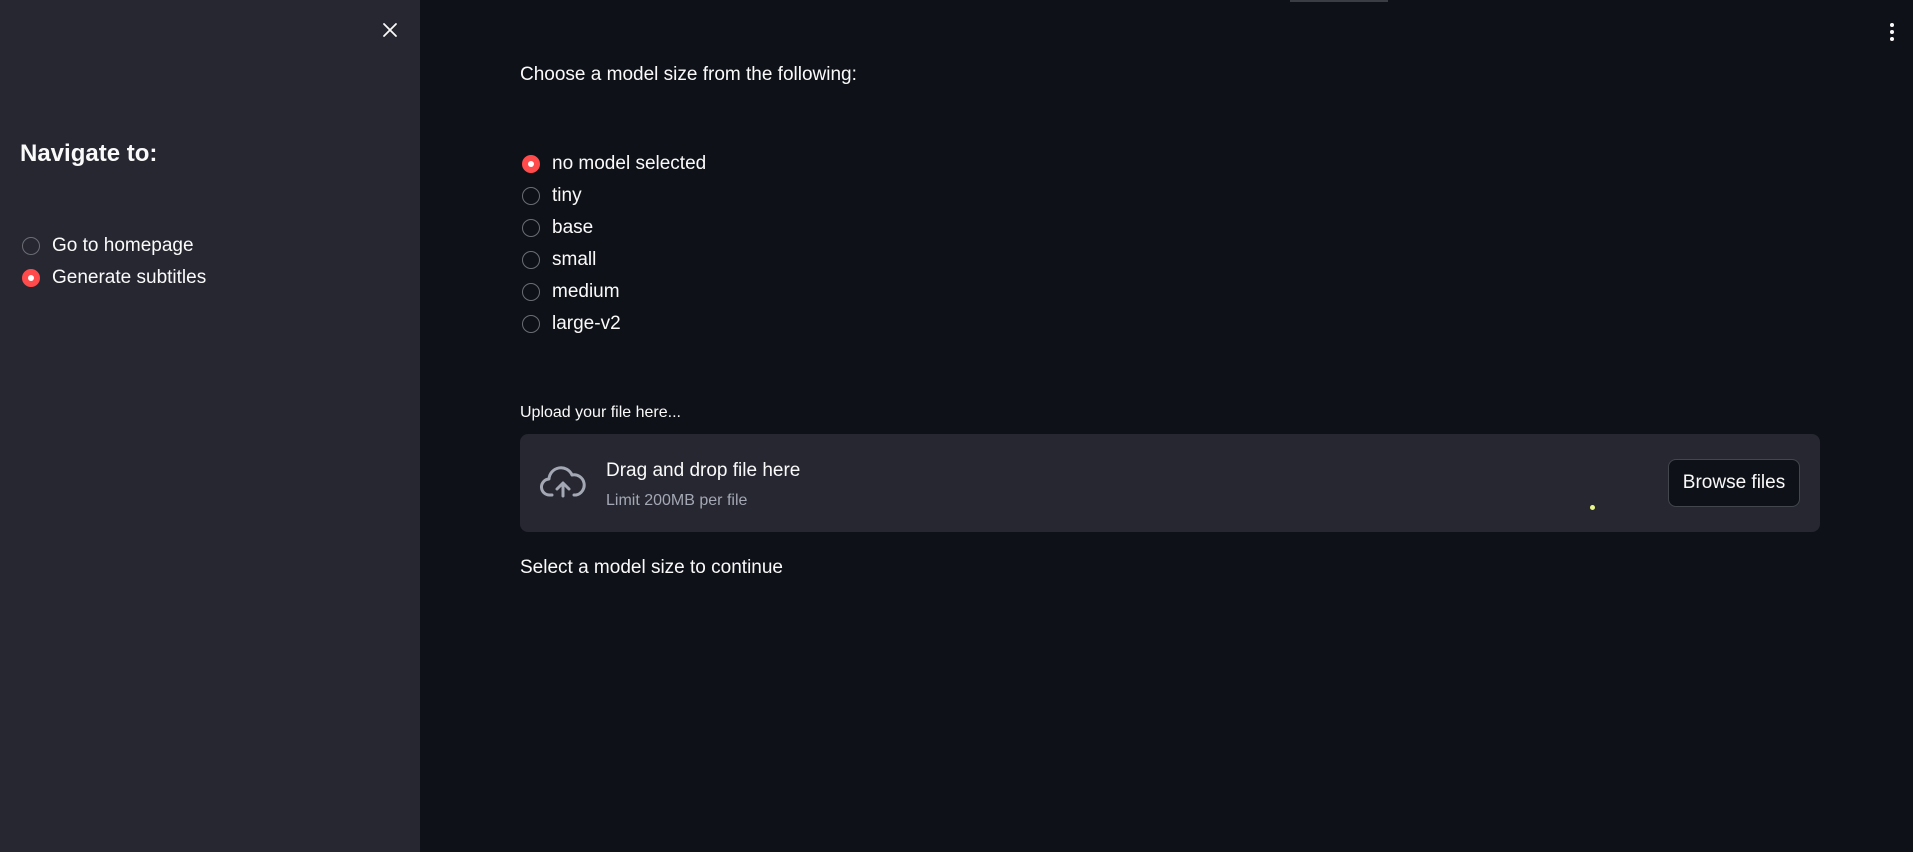 This screenshot has height=852, width=1913. What do you see at coordinates (563, 482) in the screenshot?
I see `cloud-upload-icon` at bounding box center [563, 482].